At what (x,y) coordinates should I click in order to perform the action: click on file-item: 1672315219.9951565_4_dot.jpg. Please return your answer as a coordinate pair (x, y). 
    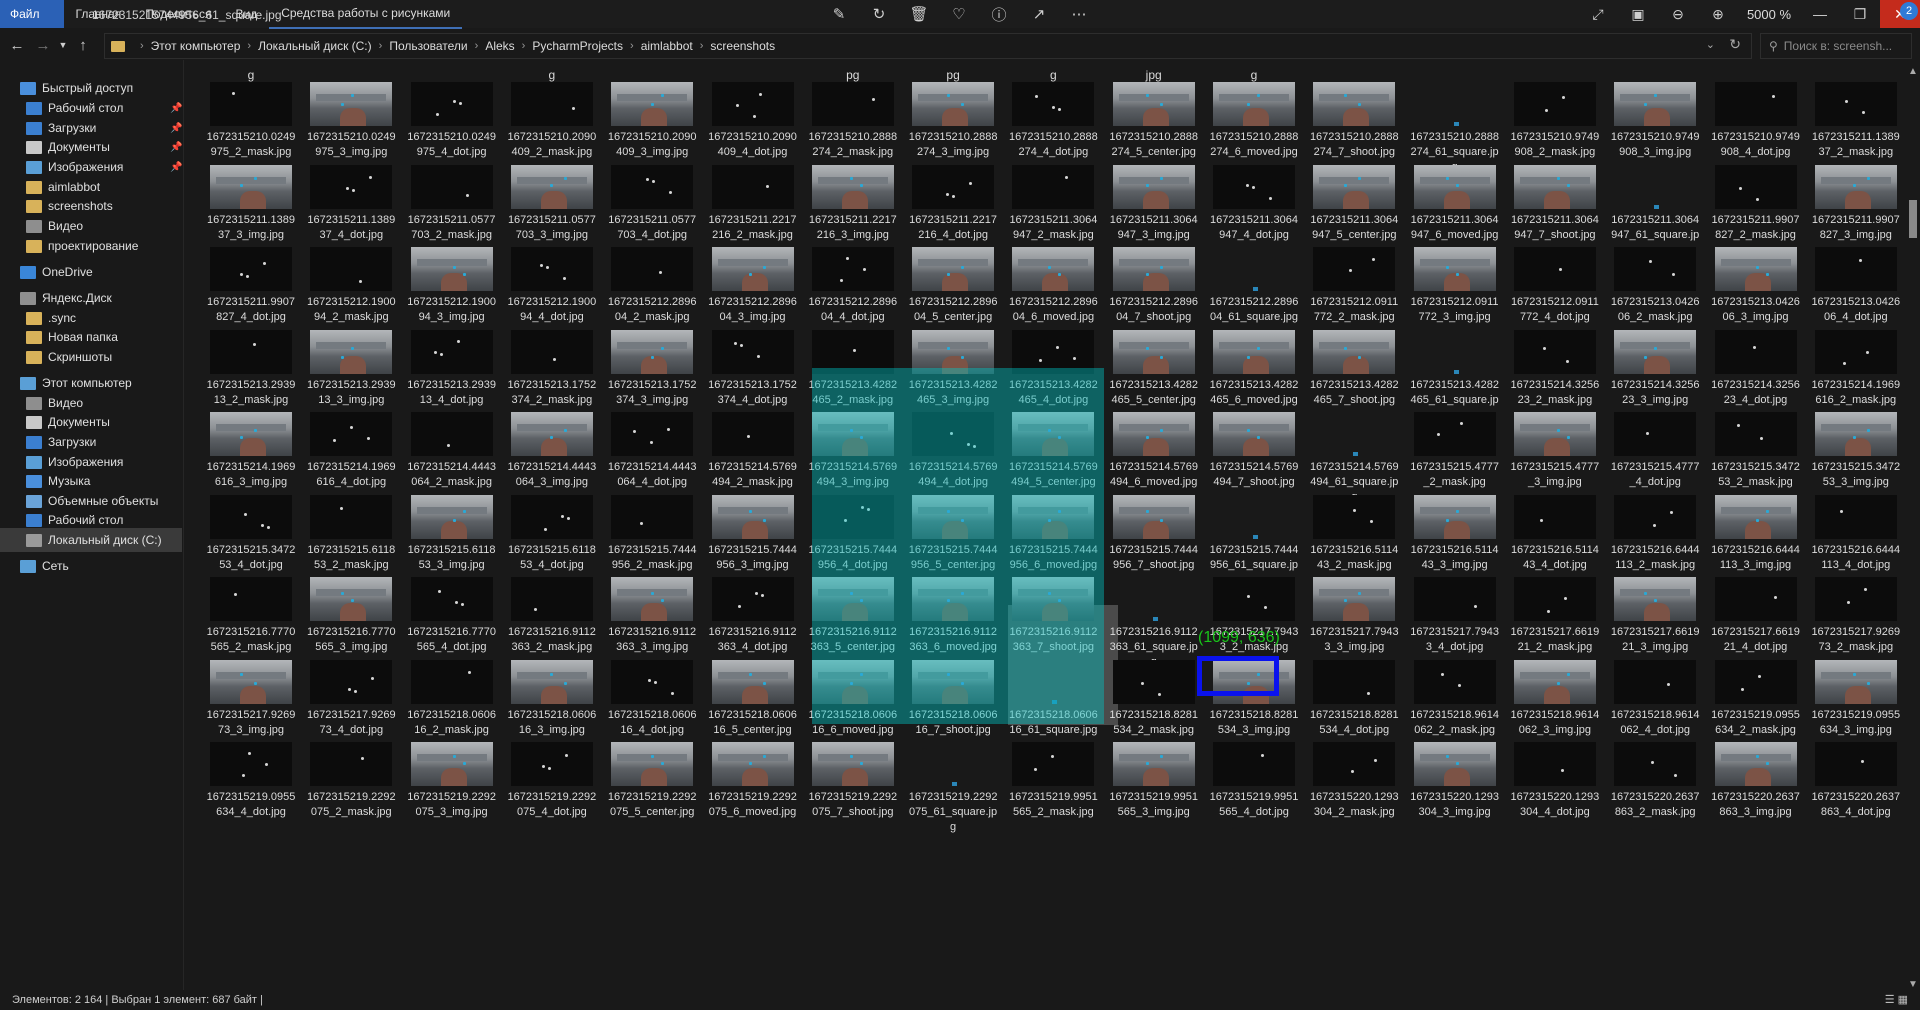
    Looking at the image, I should click on (1254, 782).